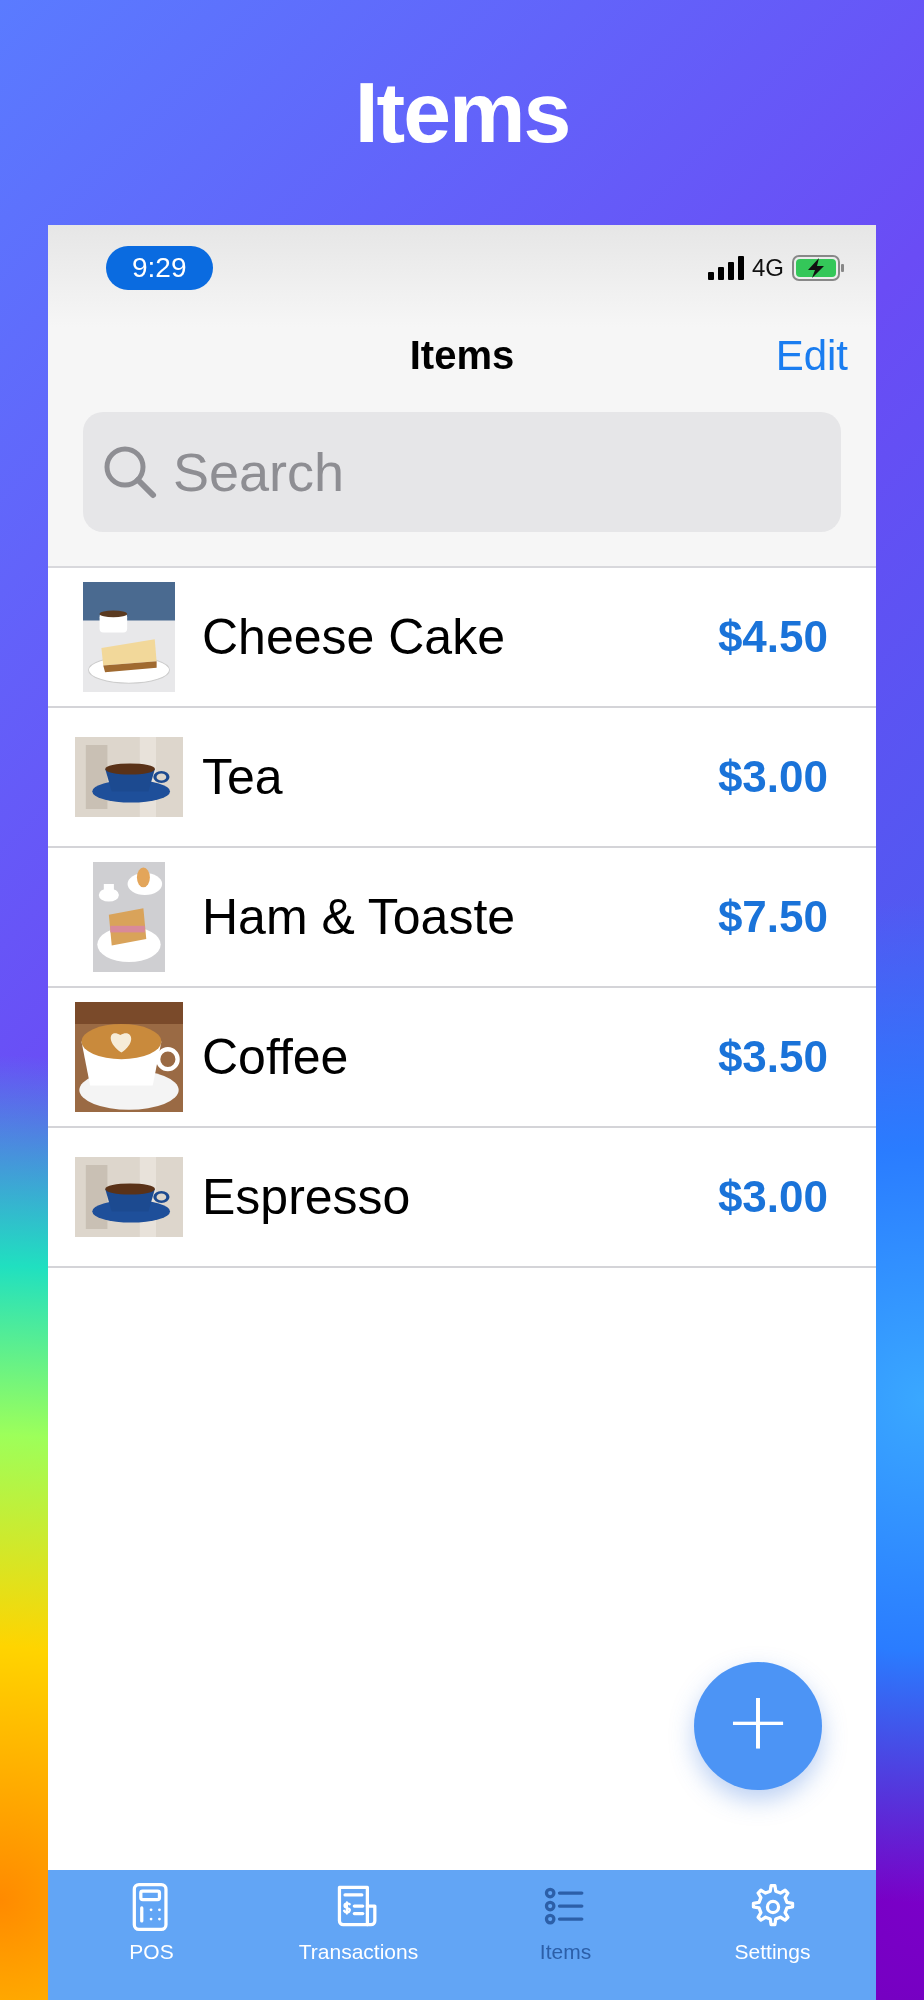  What do you see at coordinates (462, 1058) in the screenshot?
I see `item-row: Coffee $3.50` at bounding box center [462, 1058].